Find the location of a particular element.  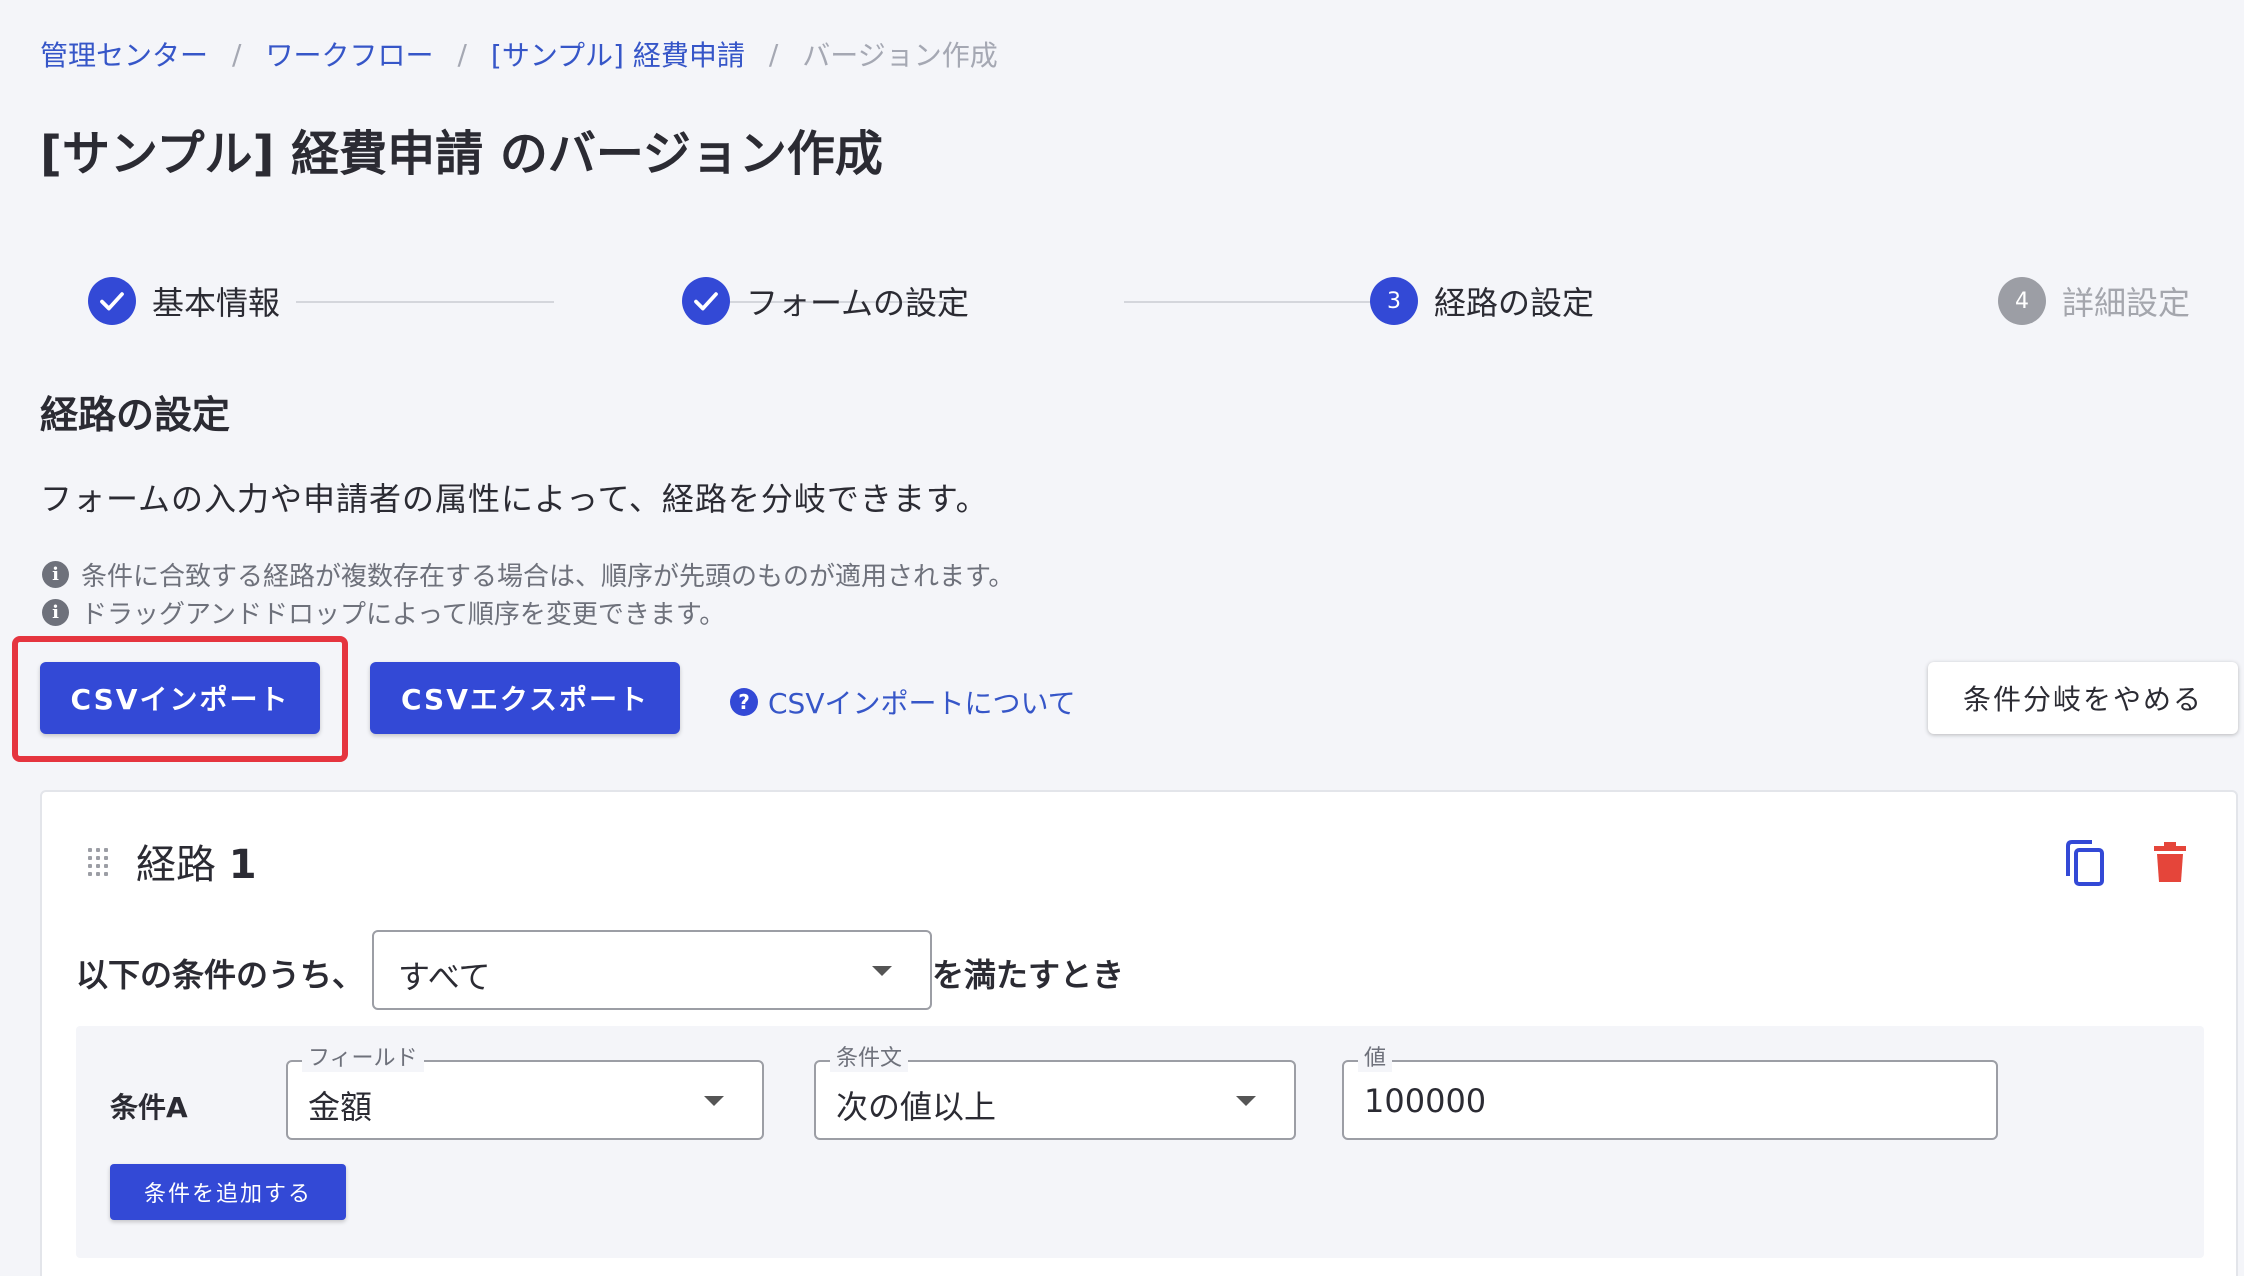

section-title: 経路の設定 is located at coordinates (135, 415).